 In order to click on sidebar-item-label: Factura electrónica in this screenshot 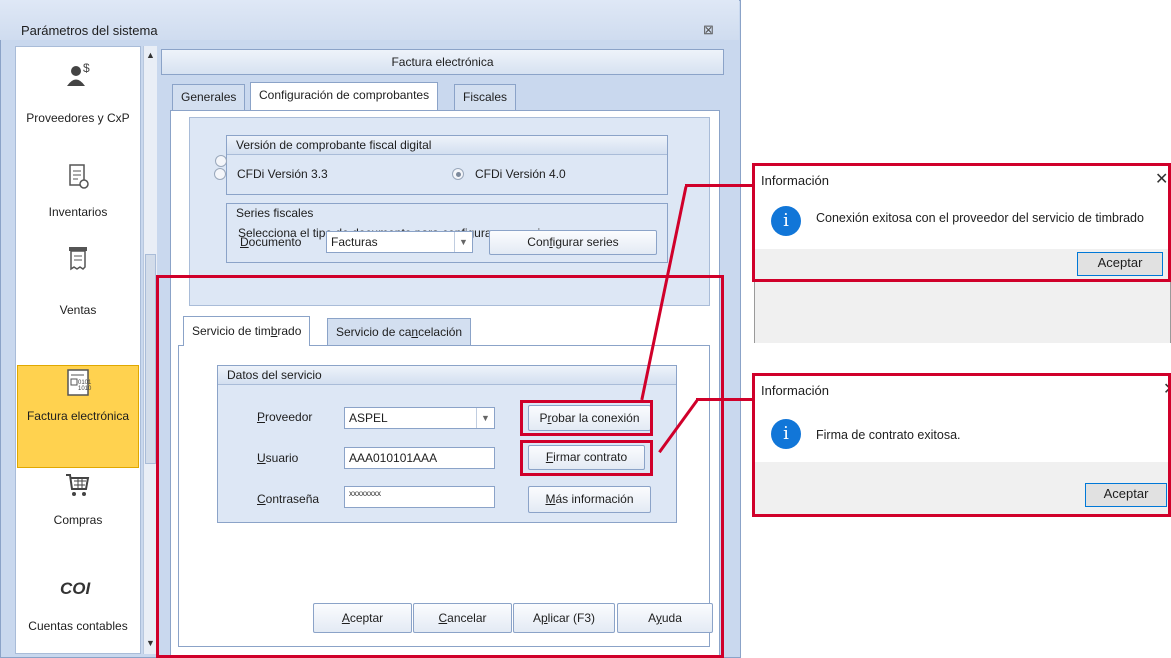, I will do `click(78, 416)`.